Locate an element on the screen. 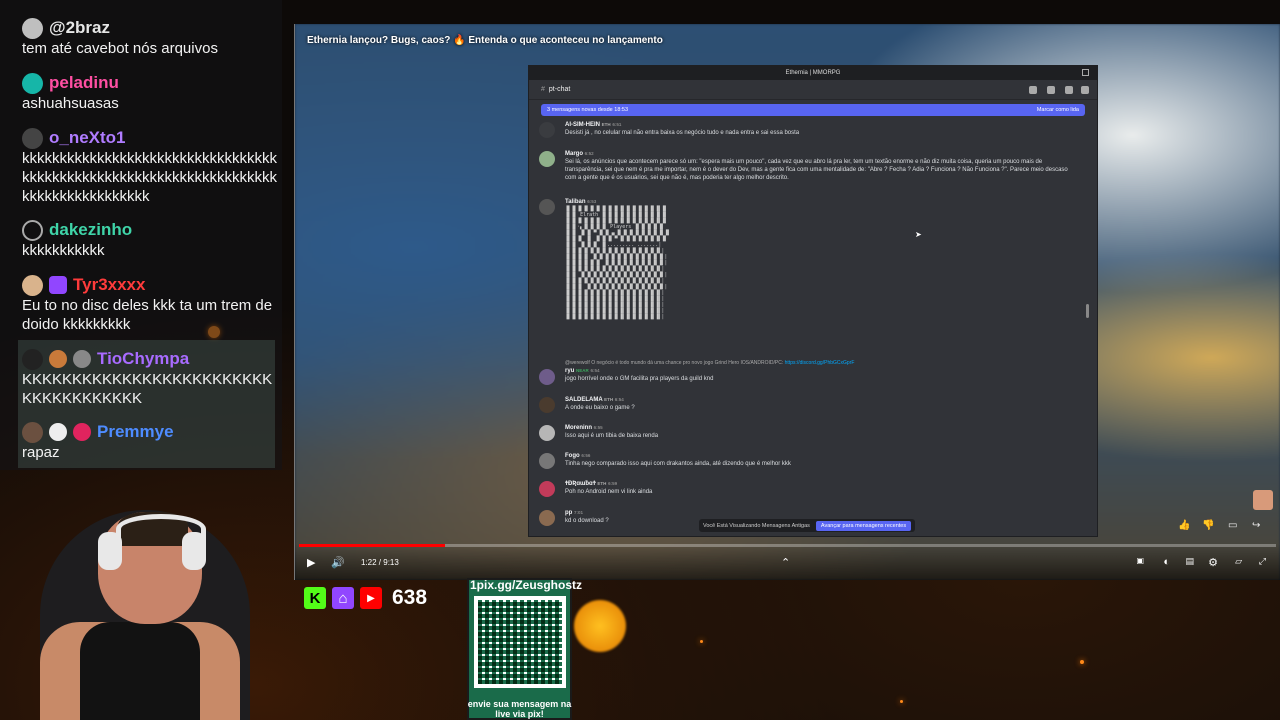 This screenshot has width=1280, height=720. chat-username: Tyr3xxxx is located at coordinates (109, 284).